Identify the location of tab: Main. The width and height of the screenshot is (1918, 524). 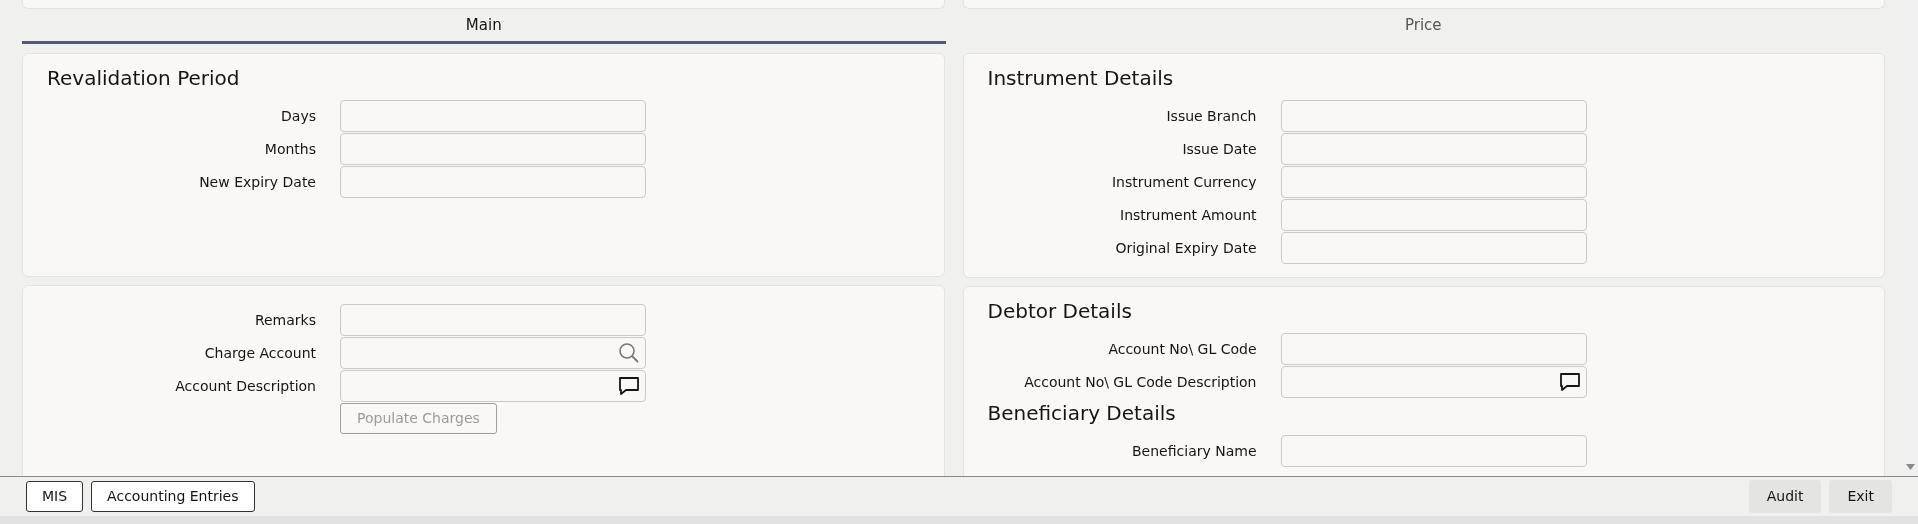
(484, 27).